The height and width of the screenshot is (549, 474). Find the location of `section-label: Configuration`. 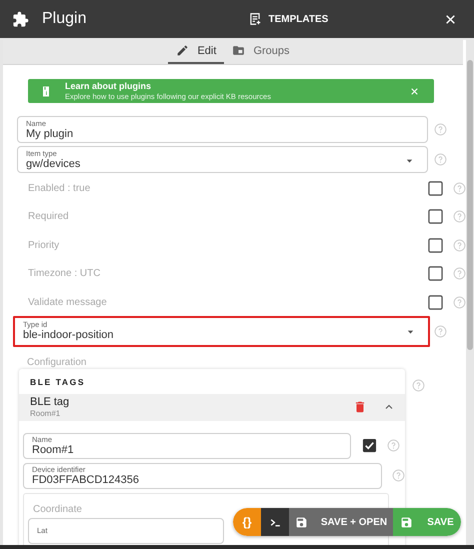

section-label: Configuration is located at coordinates (57, 362).